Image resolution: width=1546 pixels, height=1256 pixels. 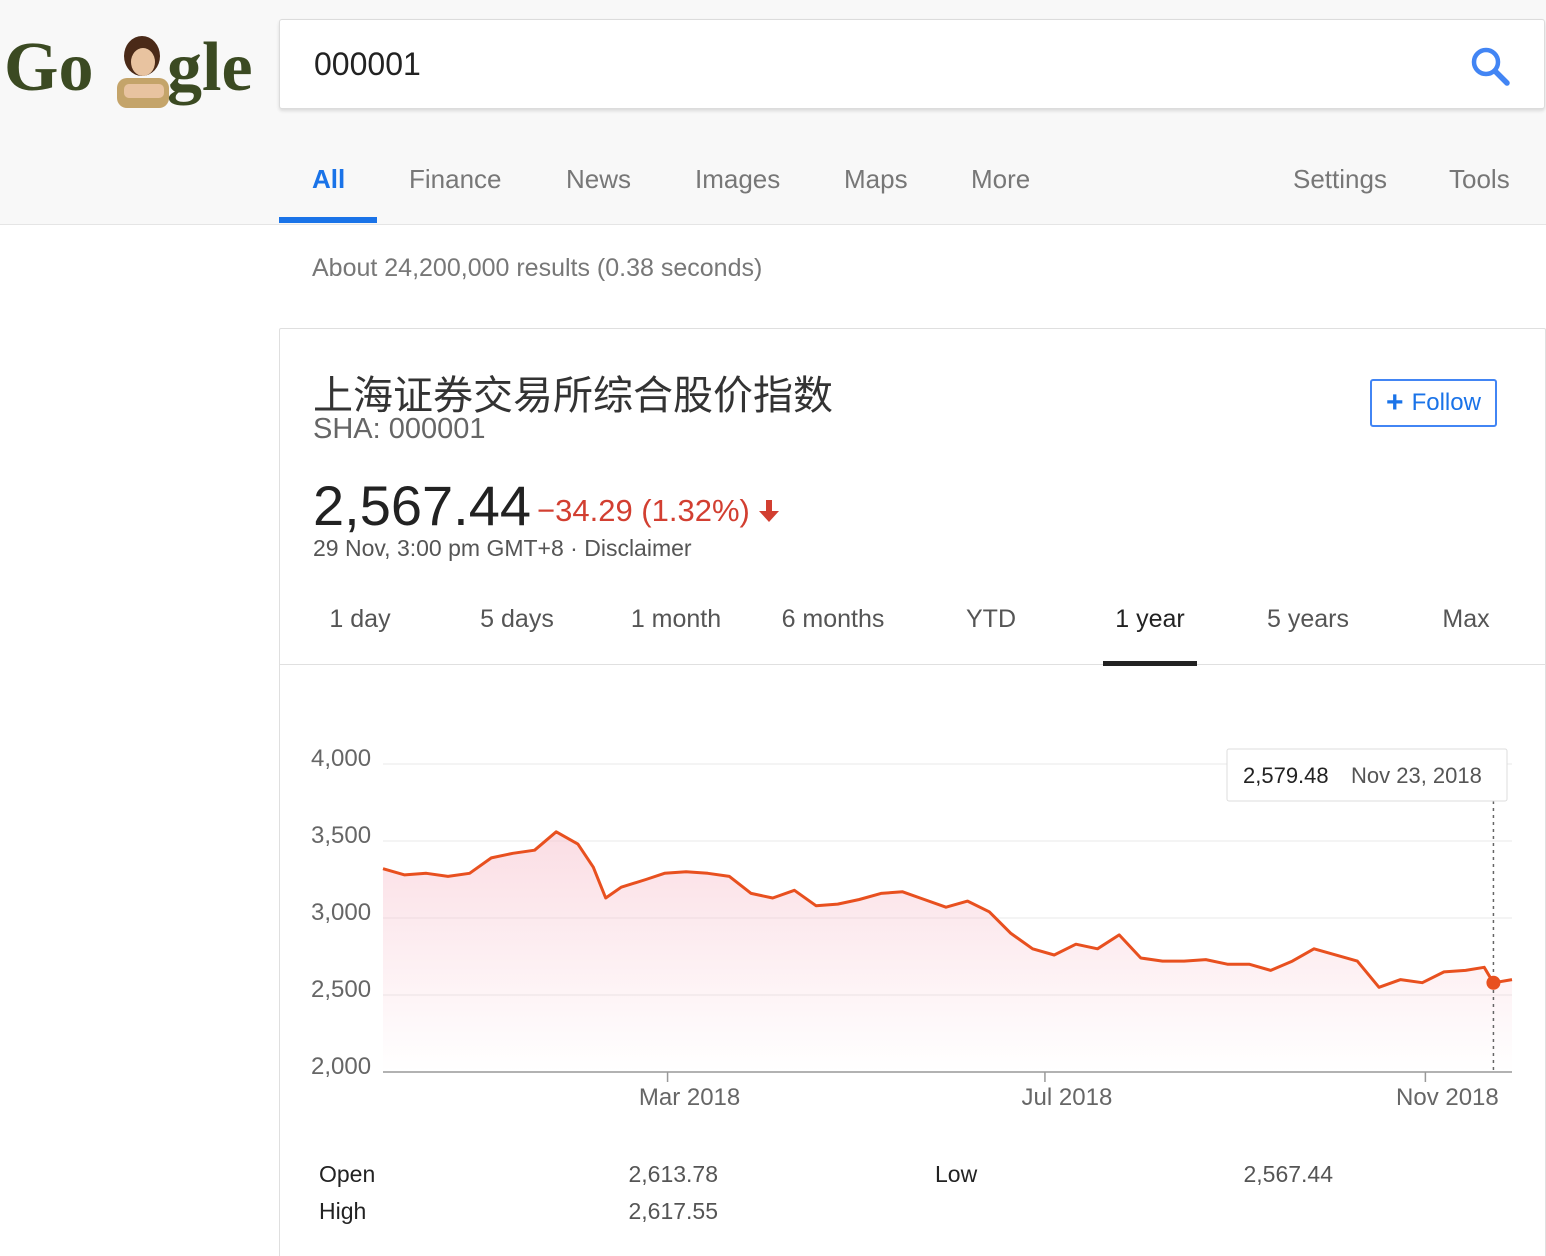 What do you see at coordinates (347, 1174) in the screenshot?
I see `stat-open-label: Open` at bounding box center [347, 1174].